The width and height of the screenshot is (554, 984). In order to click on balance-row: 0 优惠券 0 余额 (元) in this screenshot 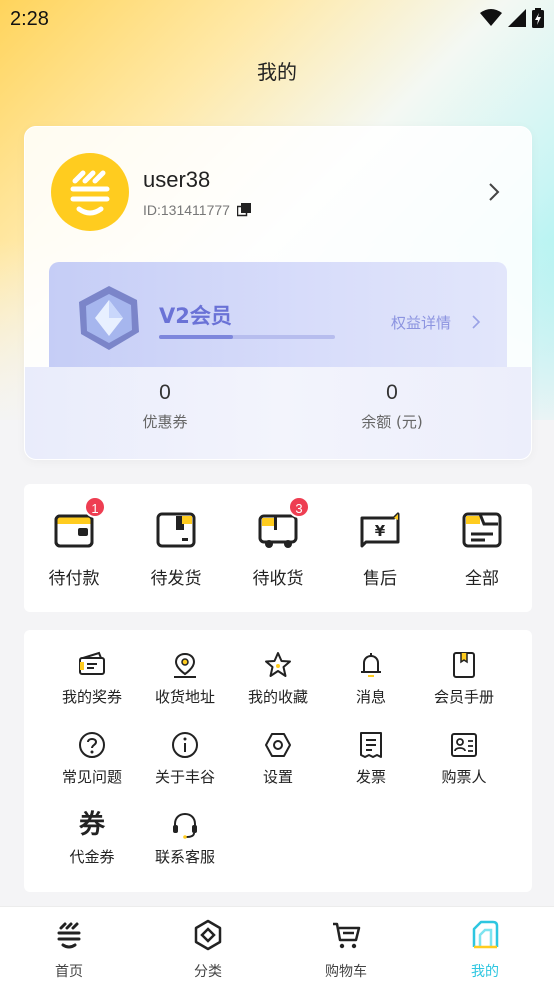, I will do `click(278, 413)`.